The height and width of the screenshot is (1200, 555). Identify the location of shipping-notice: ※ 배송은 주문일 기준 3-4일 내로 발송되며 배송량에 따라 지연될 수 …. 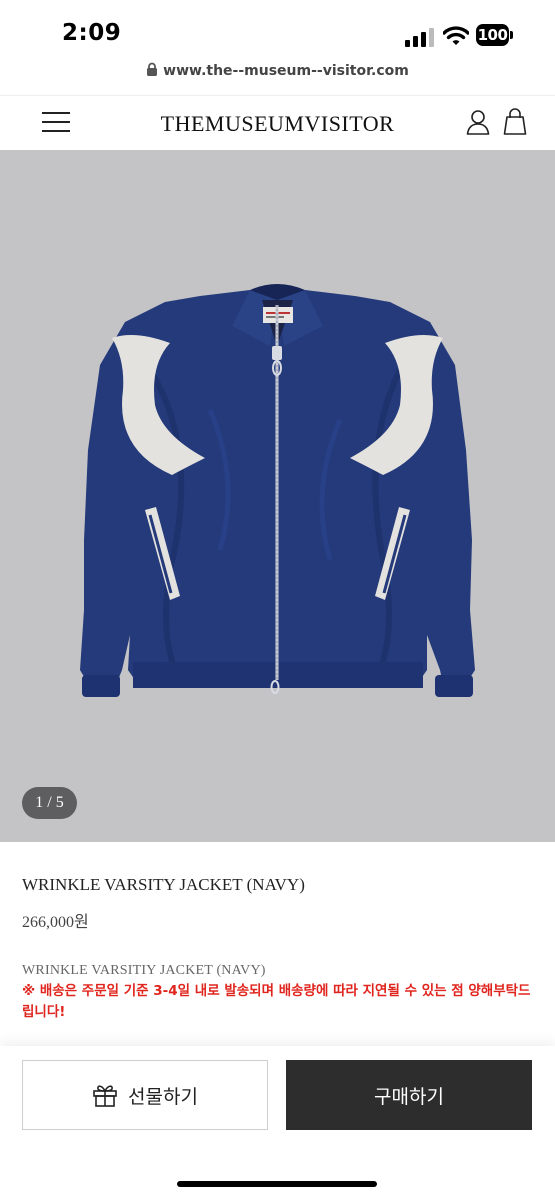
(276, 1001).